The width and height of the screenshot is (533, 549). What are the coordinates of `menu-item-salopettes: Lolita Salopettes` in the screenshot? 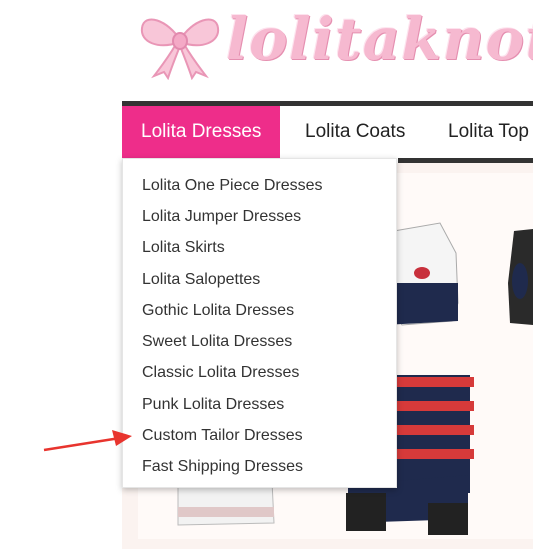 It's located at (201, 280).